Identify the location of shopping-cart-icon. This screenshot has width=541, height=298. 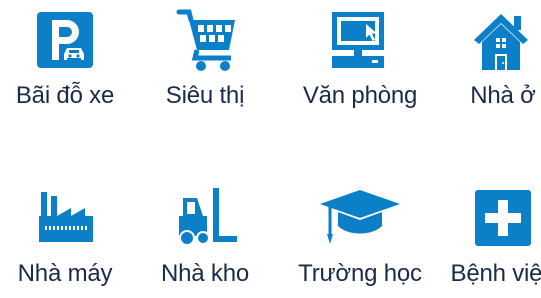
(205, 40).